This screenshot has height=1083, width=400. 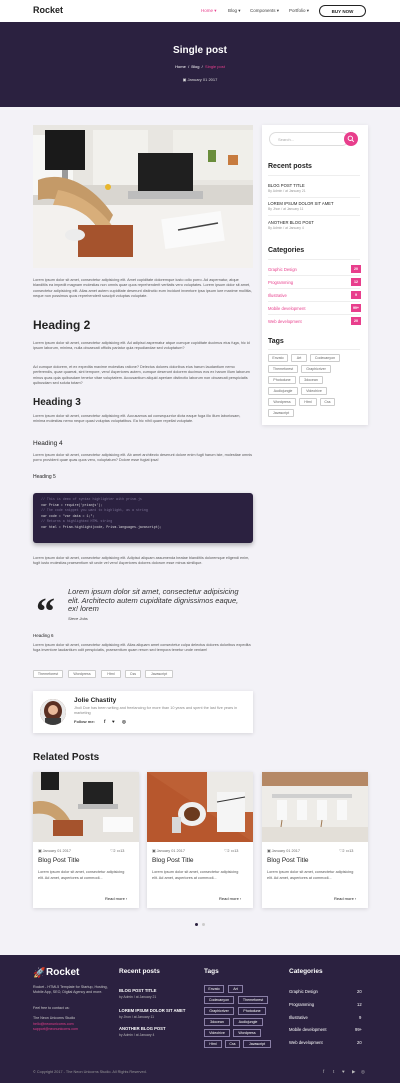 I want to click on nav-portfolio: Portfolio ▾, so click(x=299, y=11).